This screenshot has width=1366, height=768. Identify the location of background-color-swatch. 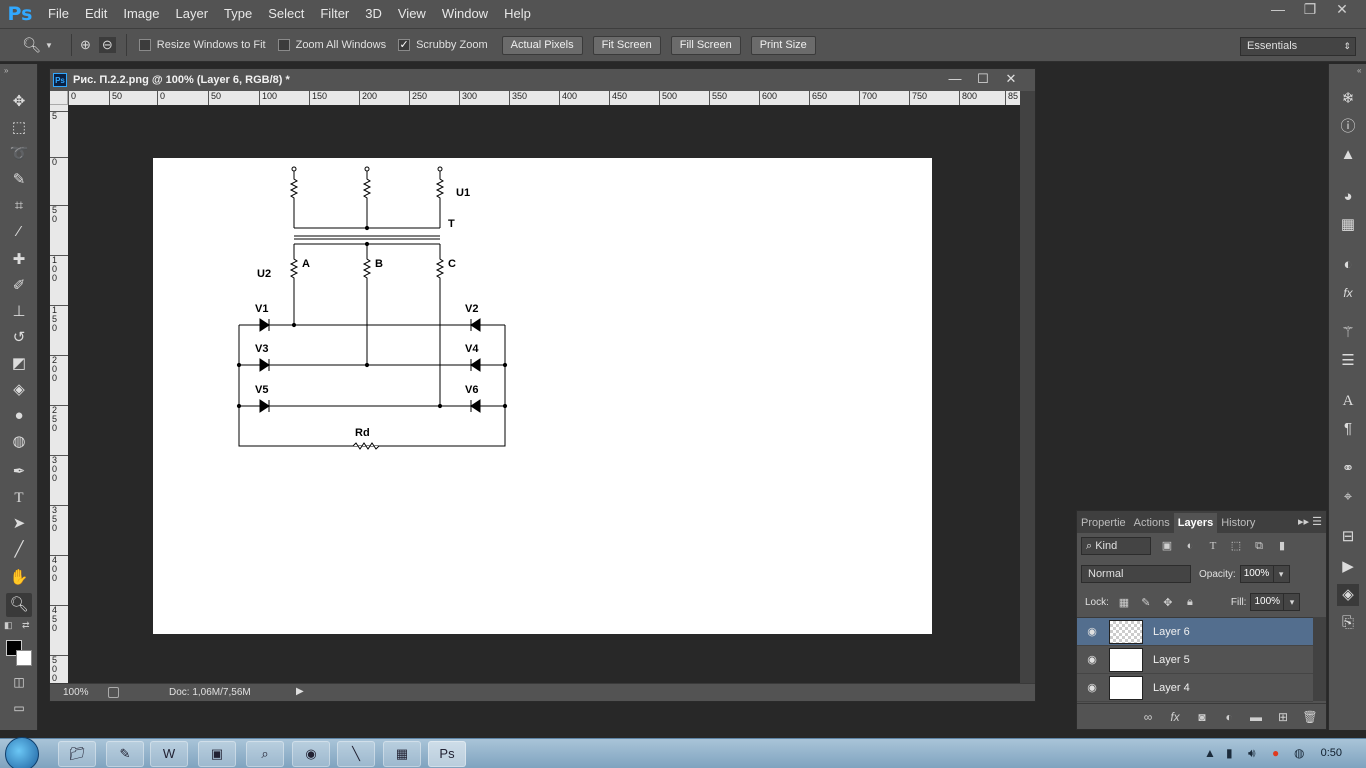
(24, 658).